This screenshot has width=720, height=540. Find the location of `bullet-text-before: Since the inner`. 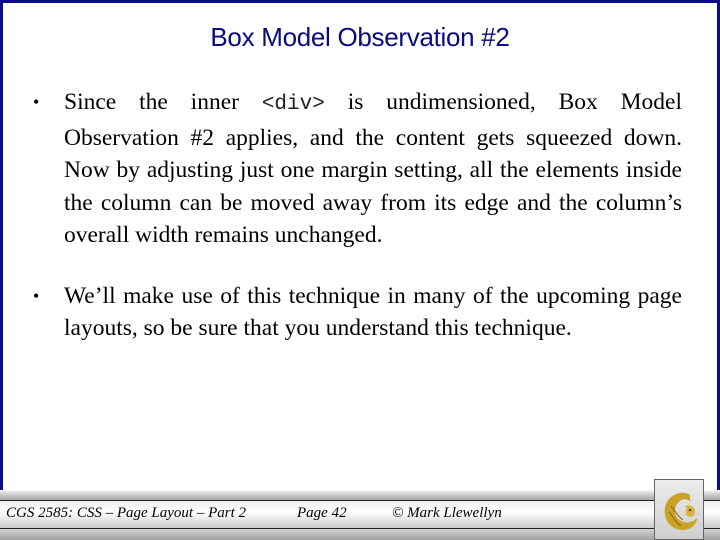

bullet-text-before: Since the inner is located at coordinates (163, 102).